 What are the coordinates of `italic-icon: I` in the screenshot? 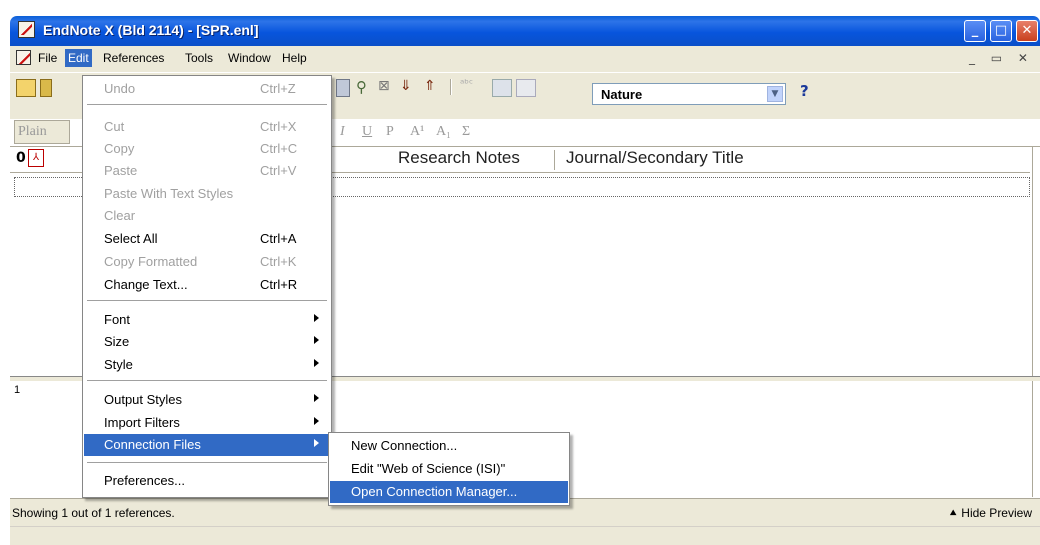 It's located at (342, 132).